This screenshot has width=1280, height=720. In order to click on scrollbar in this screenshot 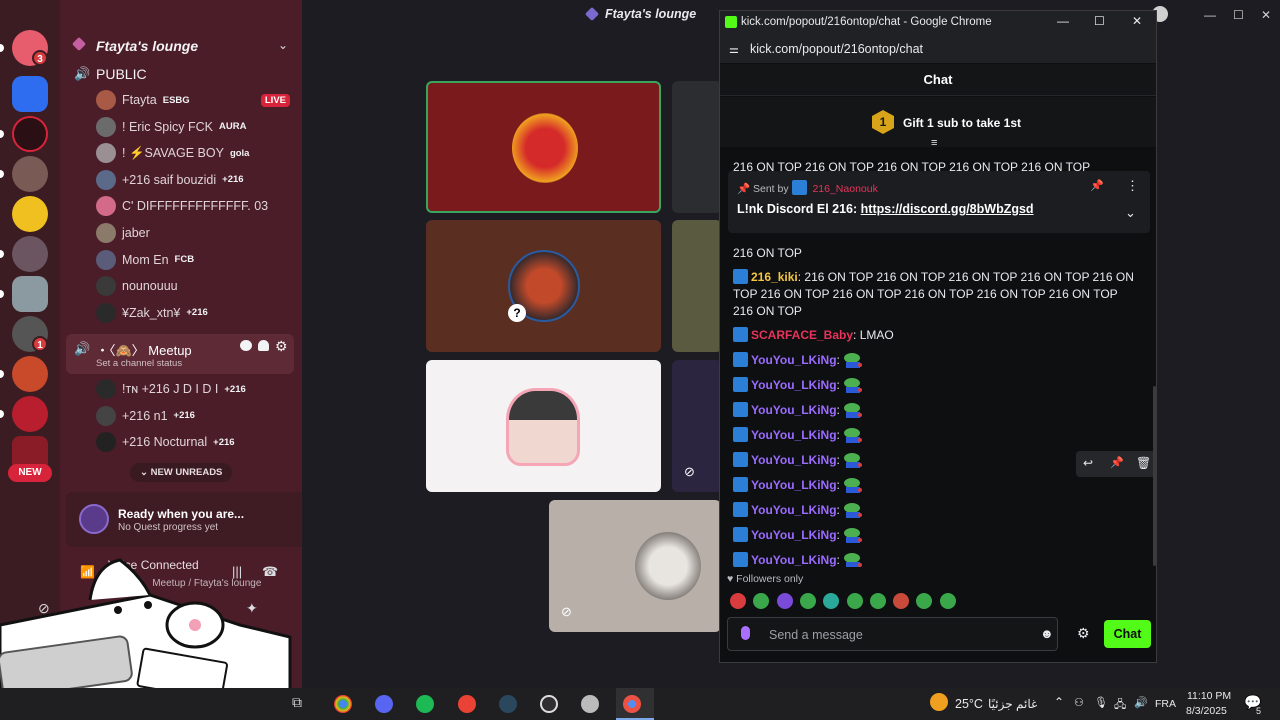, I will do `click(1154, 476)`.